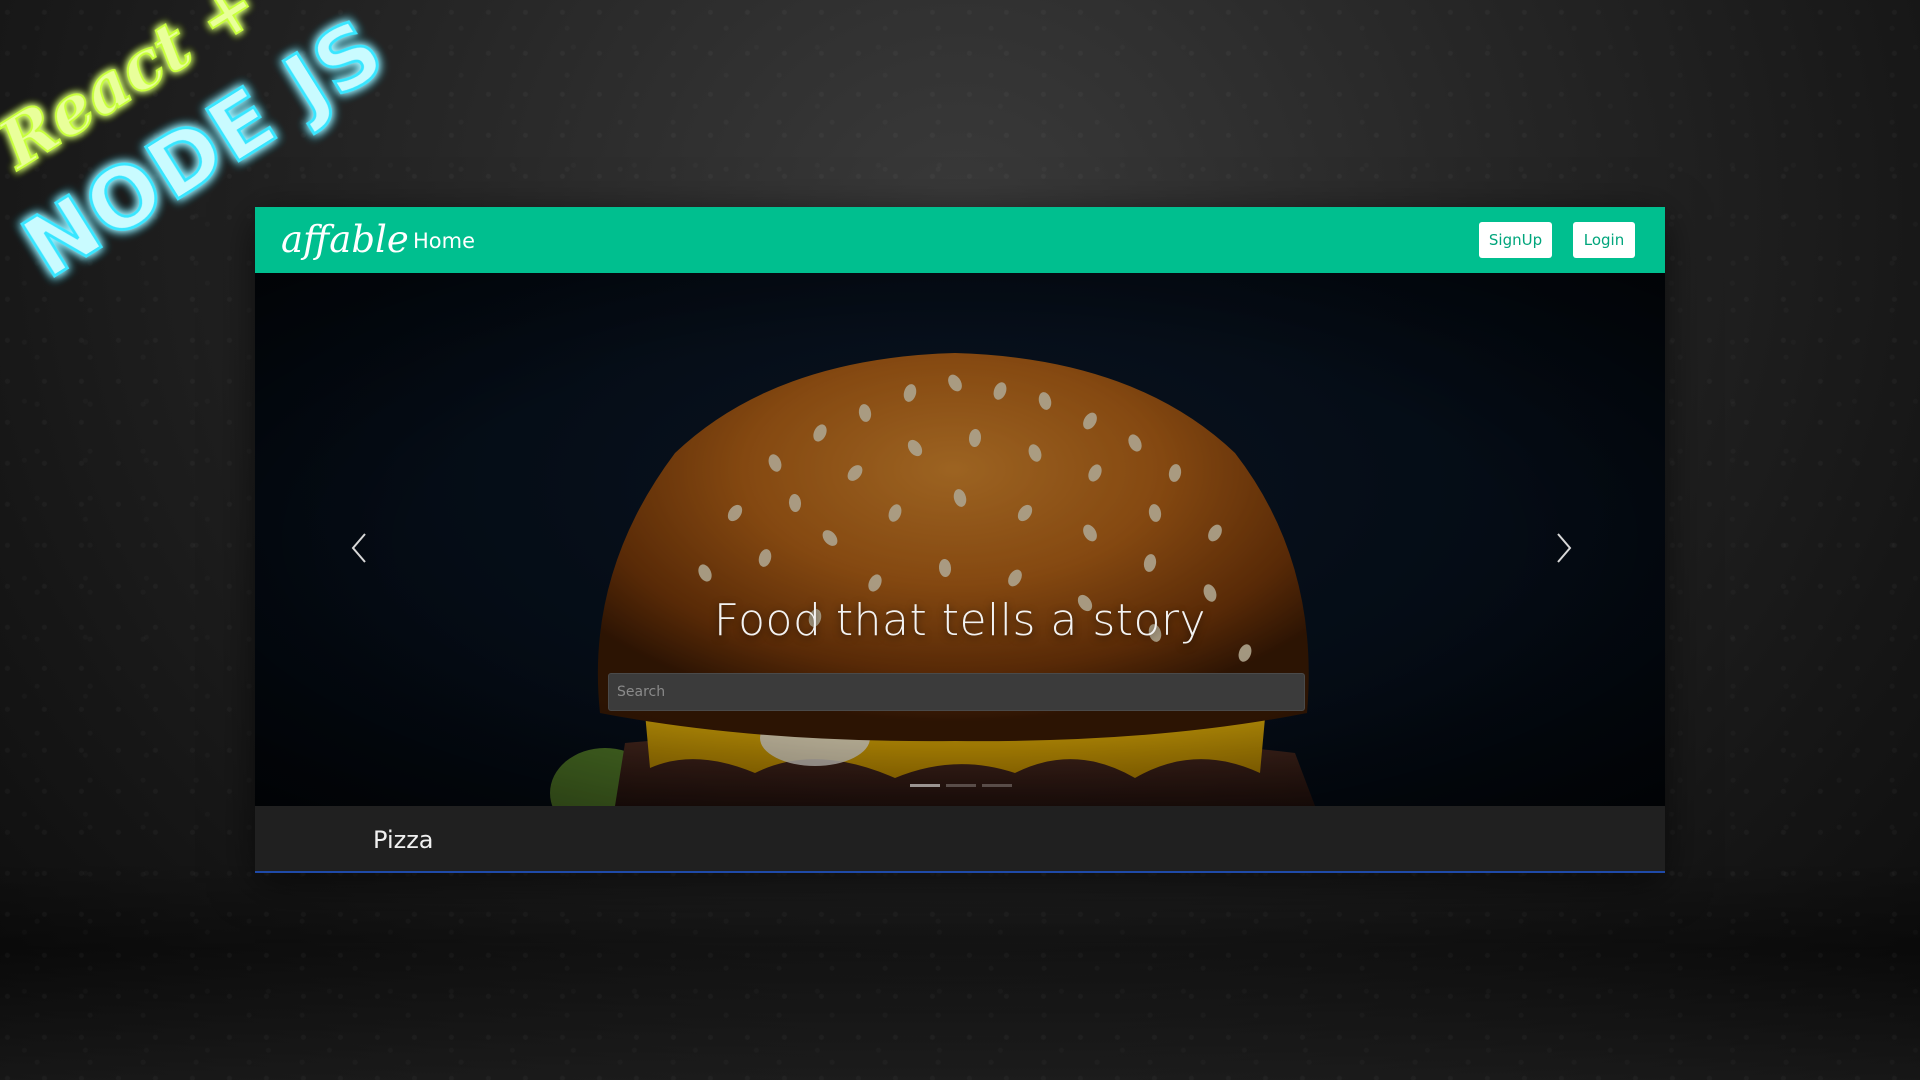  Describe the element at coordinates (960, 620) in the screenshot. I see `hero-caption: Food that tells a story` at that location.